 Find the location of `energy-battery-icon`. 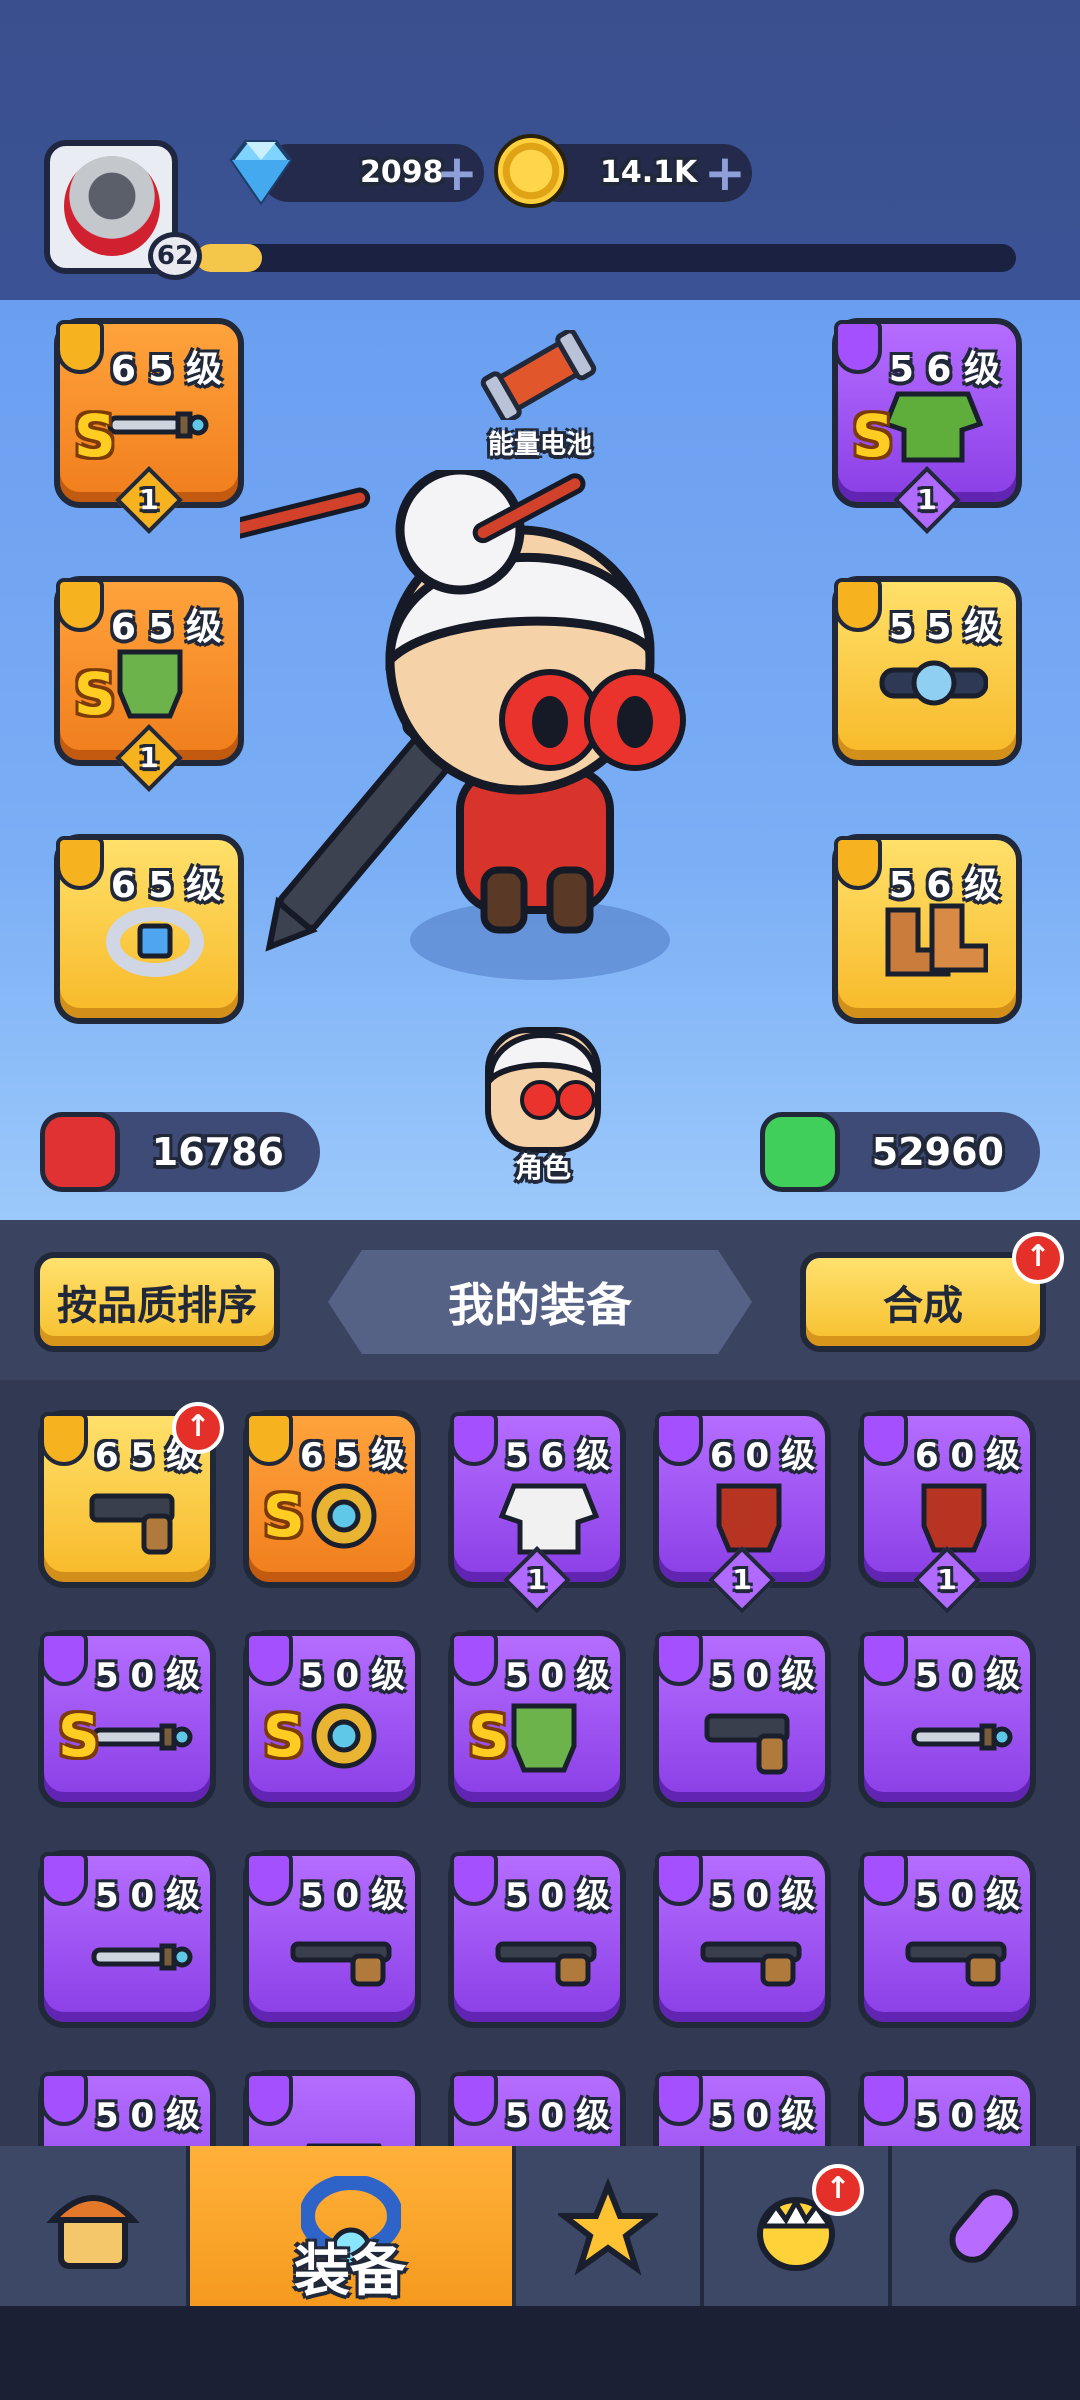

energy-battery-icon is located at coordinates (538, 375).